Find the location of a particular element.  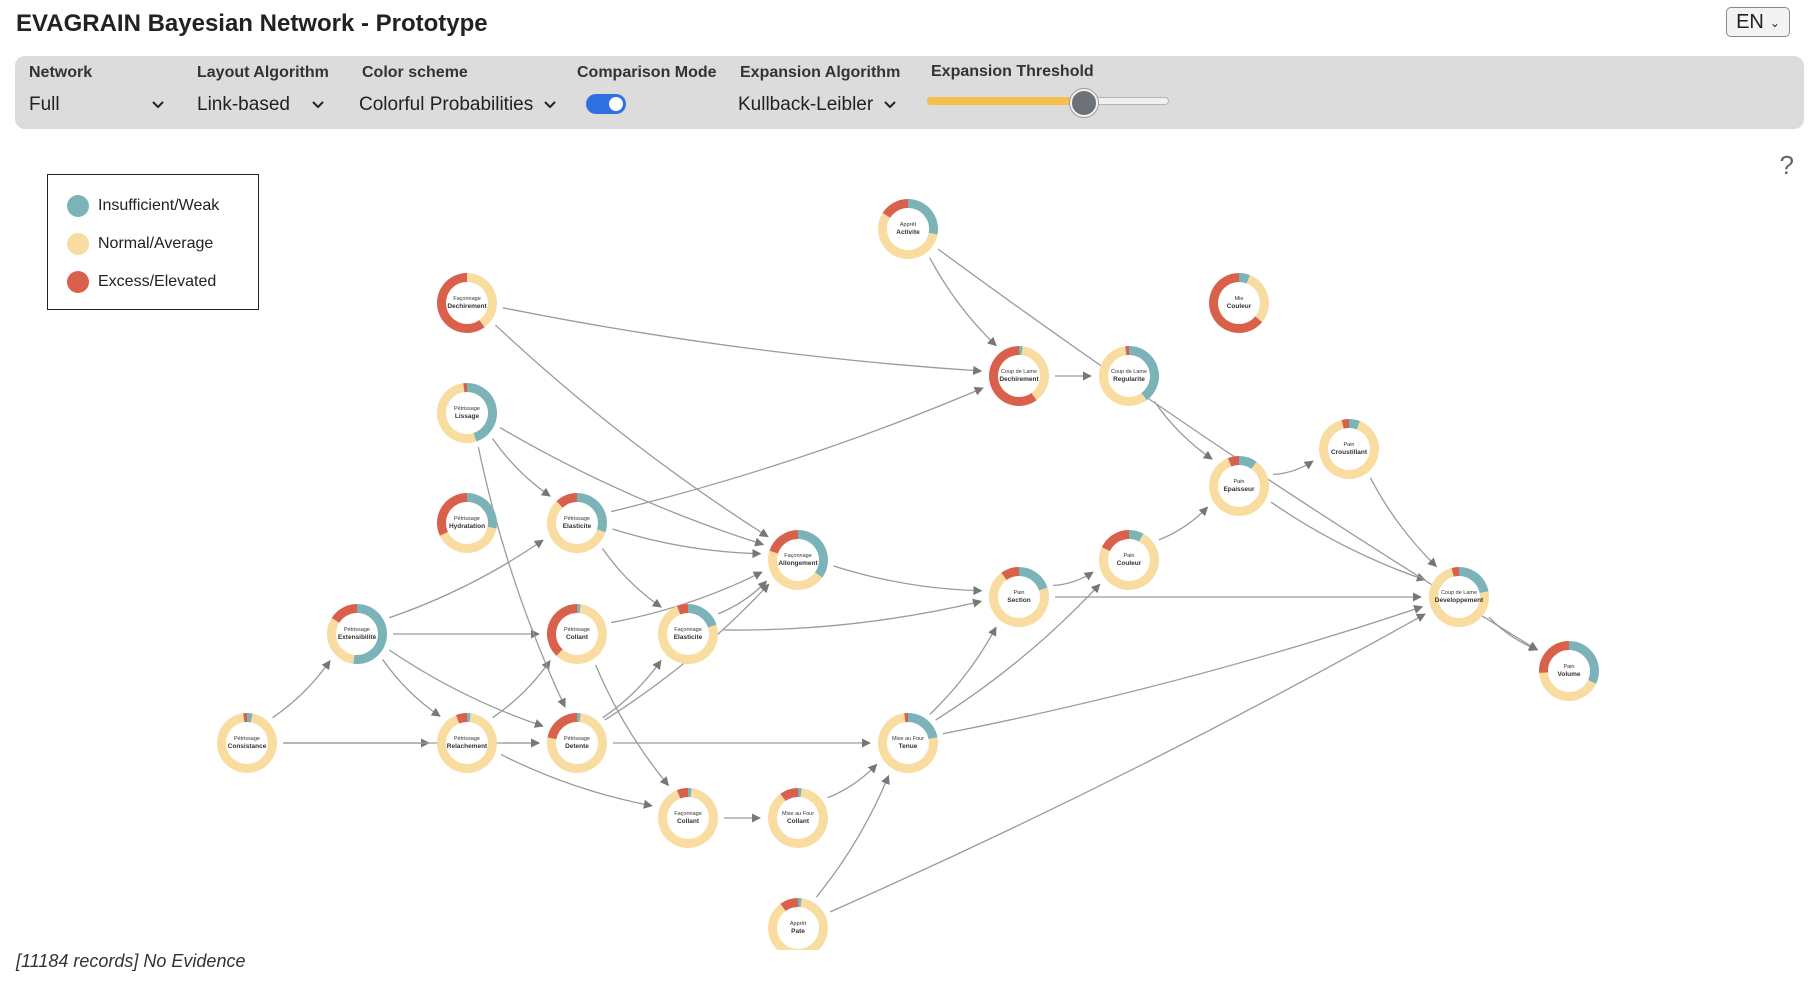

slider-thumb is located at coordinates (1083, 103).